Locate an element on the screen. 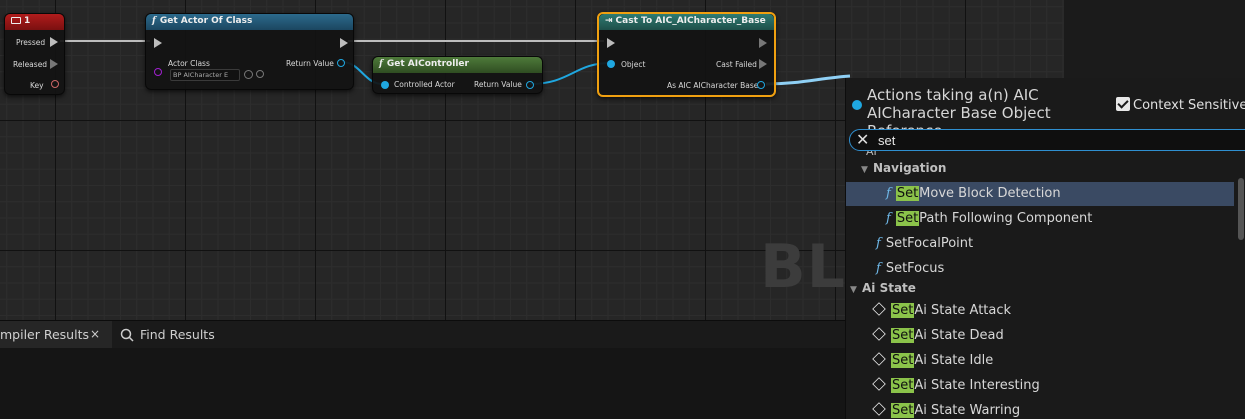 This screenshot has height=419, width=1245. keyboard-icon is located at coordinates (16, 20).